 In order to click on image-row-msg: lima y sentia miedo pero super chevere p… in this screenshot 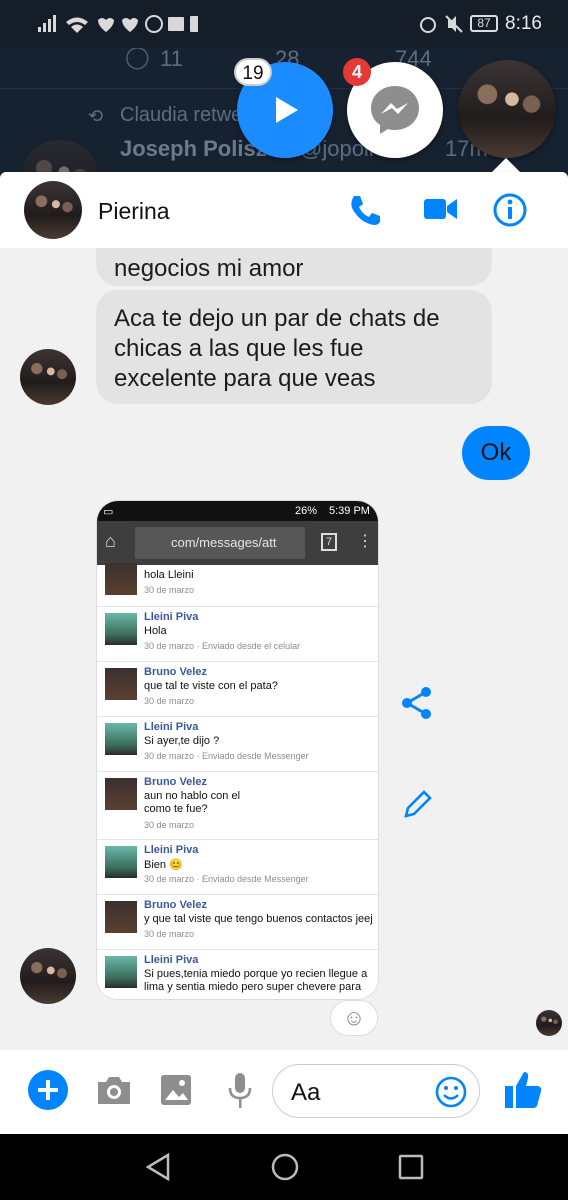, I will do `click(253, 987)`.